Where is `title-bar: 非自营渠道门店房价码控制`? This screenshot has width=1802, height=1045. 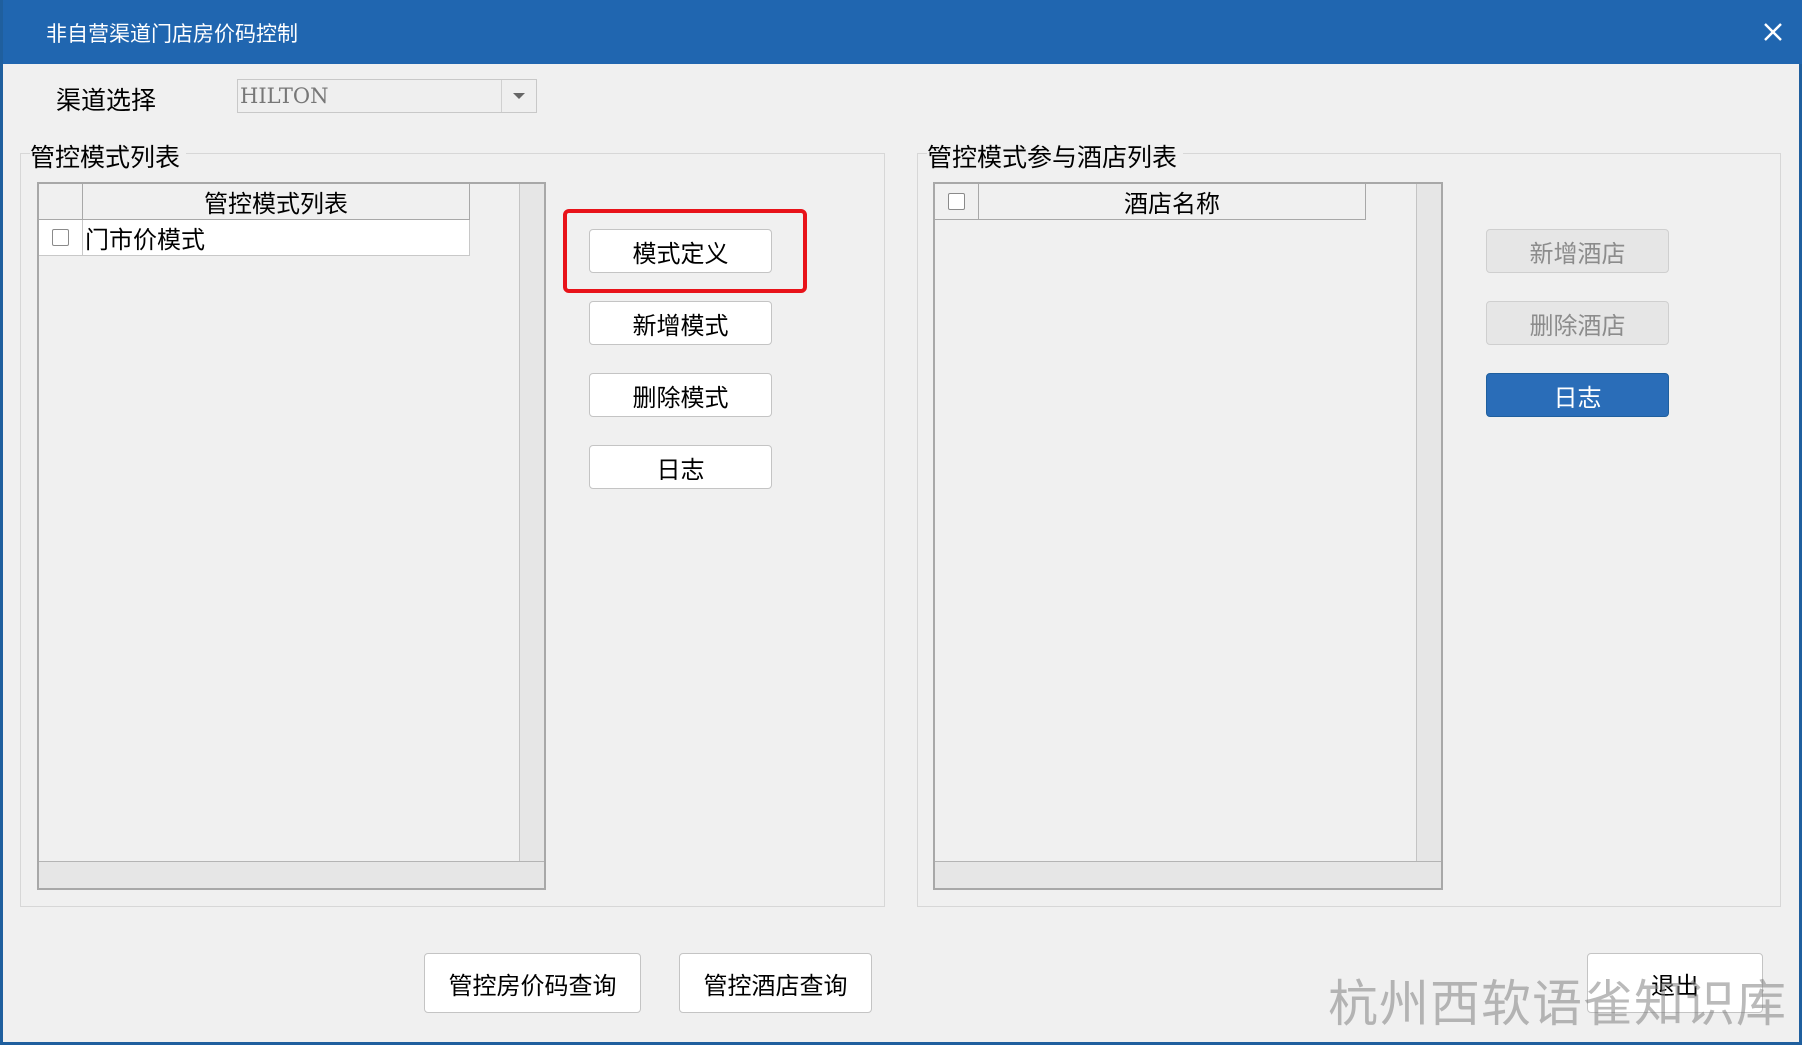
title-bar: 非自营渠道门店房价码控制 is located at coordinates (902, 32).